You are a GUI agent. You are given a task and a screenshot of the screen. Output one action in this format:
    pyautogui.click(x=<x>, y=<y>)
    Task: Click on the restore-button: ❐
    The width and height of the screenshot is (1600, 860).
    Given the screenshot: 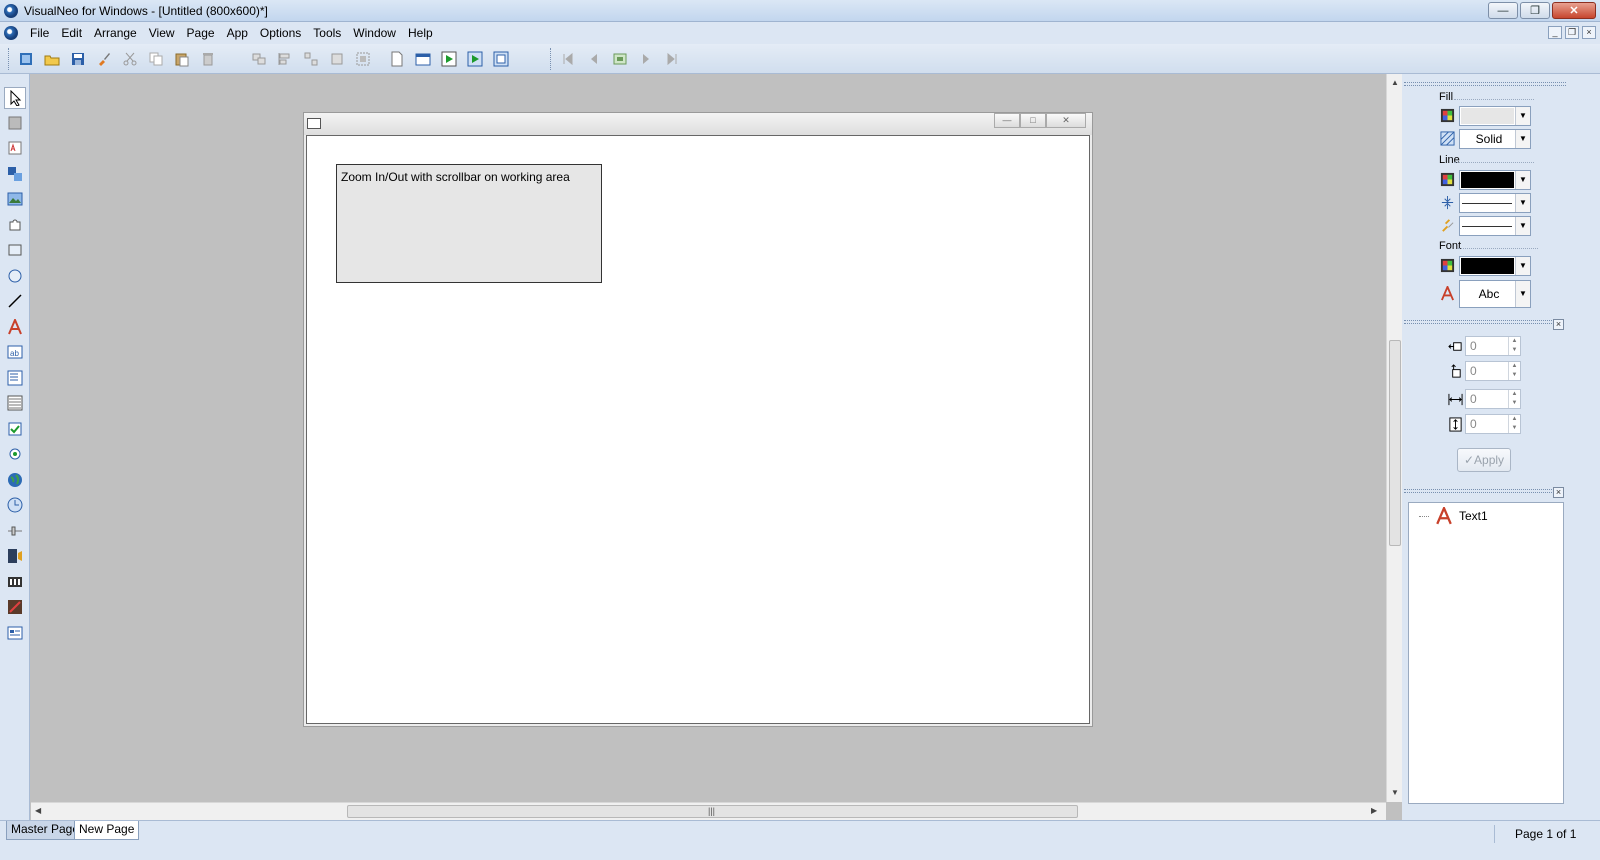 What is the action you would take?
    pyautogui.click(x=1535, y=10)
    